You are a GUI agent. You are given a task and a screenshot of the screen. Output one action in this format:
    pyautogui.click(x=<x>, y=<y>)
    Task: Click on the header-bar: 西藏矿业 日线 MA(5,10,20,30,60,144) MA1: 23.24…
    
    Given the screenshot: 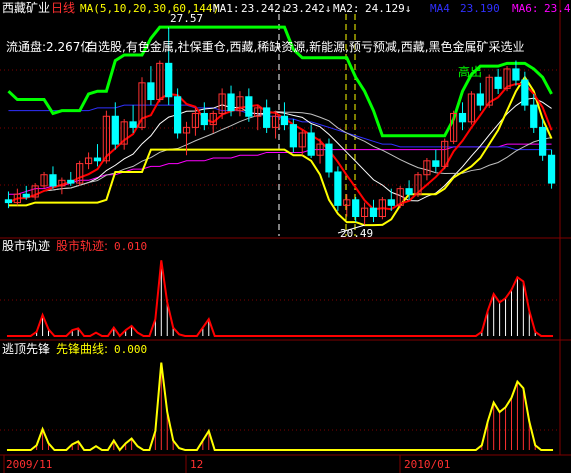 What is the action you would take?
    pyautogui.click(x=286, y=8)
    